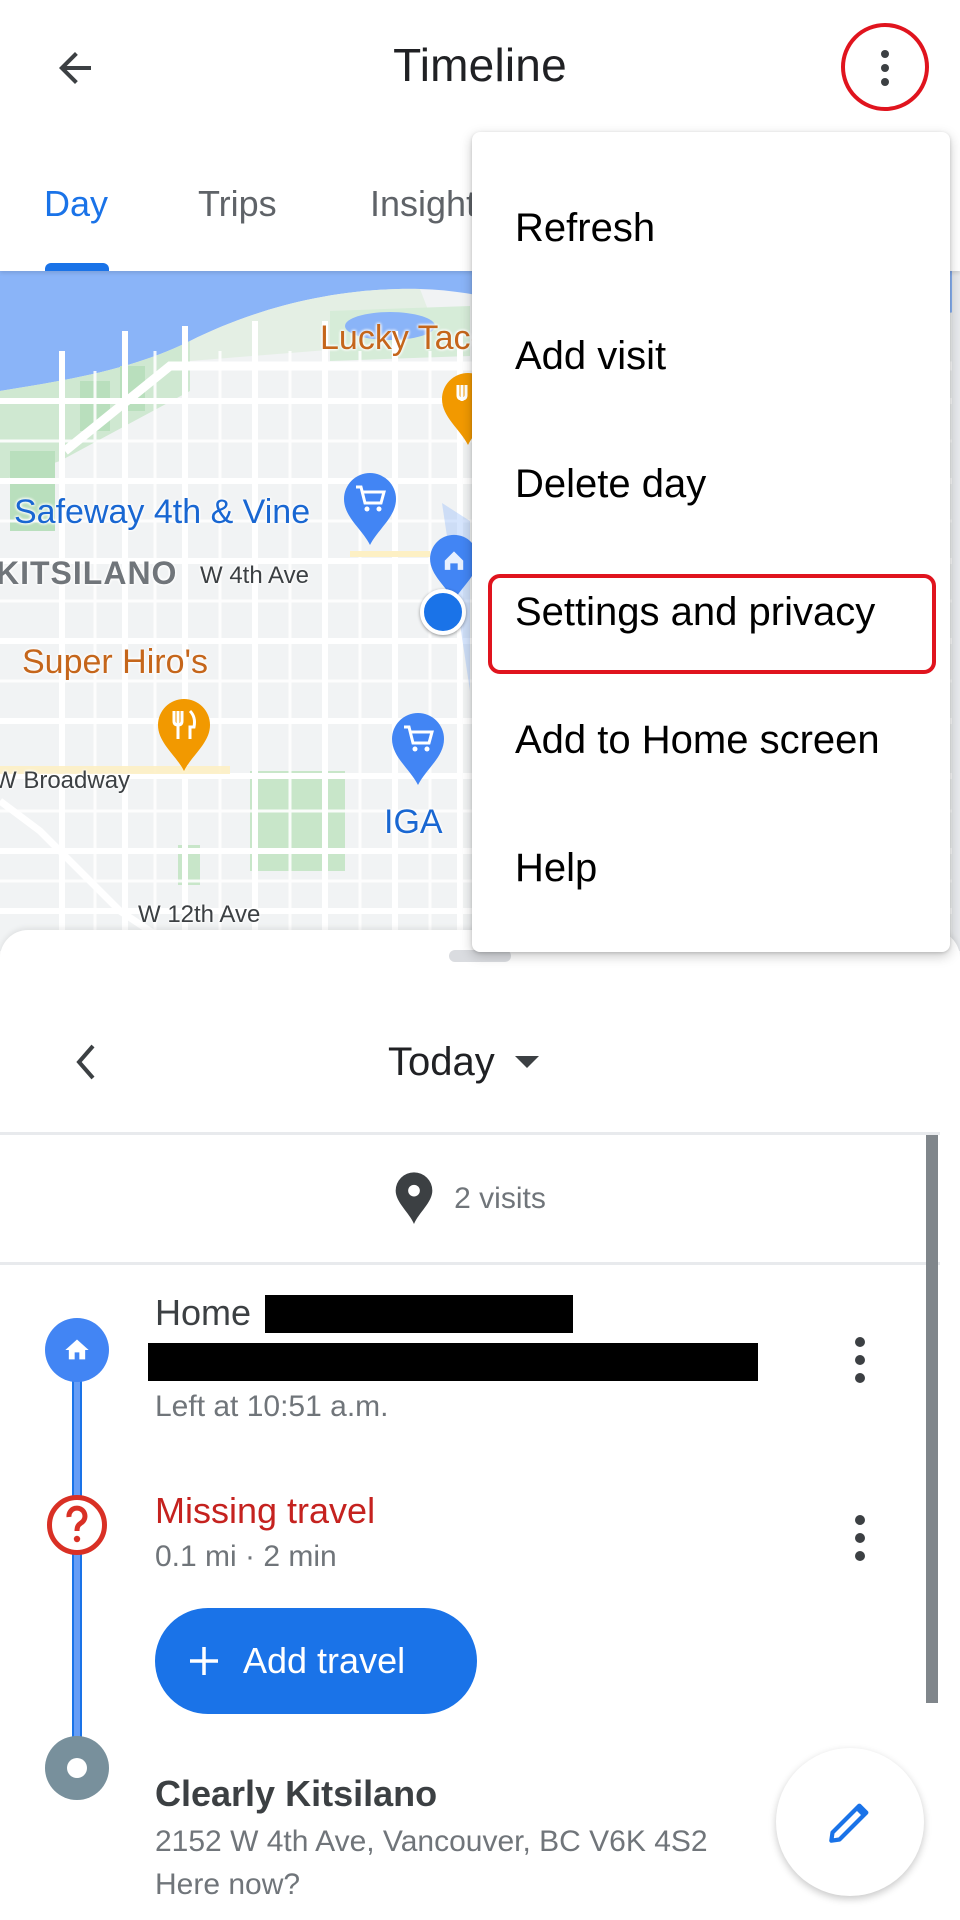  Describe the element at coordinates (204, 1661) in the screenshot. I see `plus-icon` at that location.